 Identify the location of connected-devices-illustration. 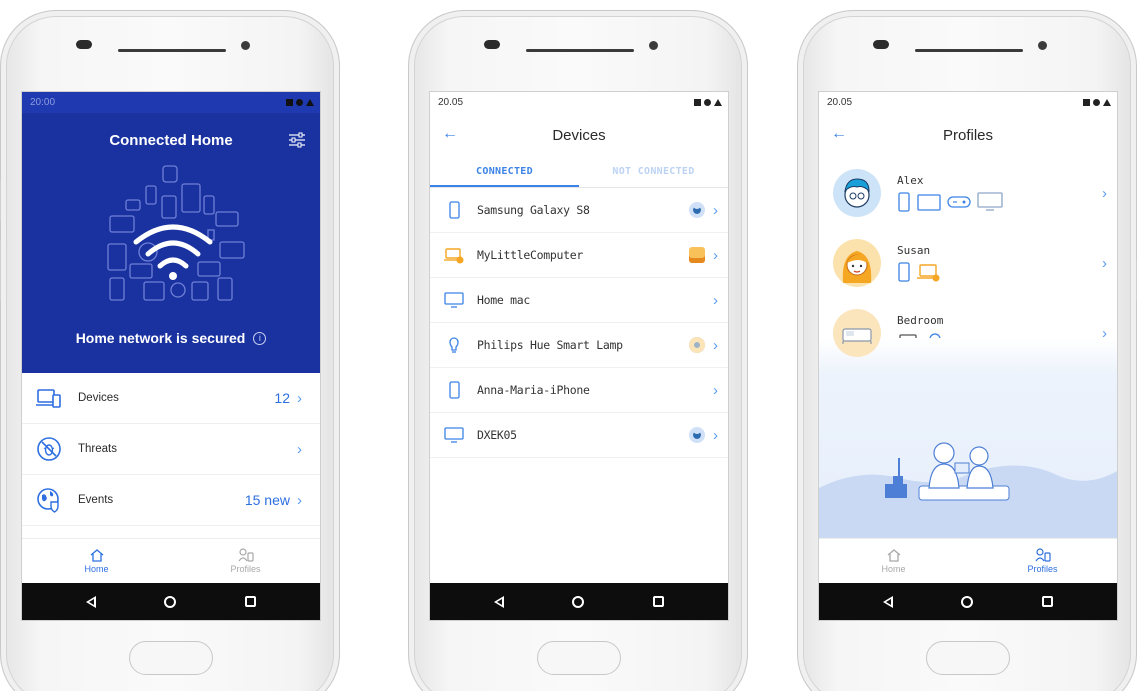
(176, 233).